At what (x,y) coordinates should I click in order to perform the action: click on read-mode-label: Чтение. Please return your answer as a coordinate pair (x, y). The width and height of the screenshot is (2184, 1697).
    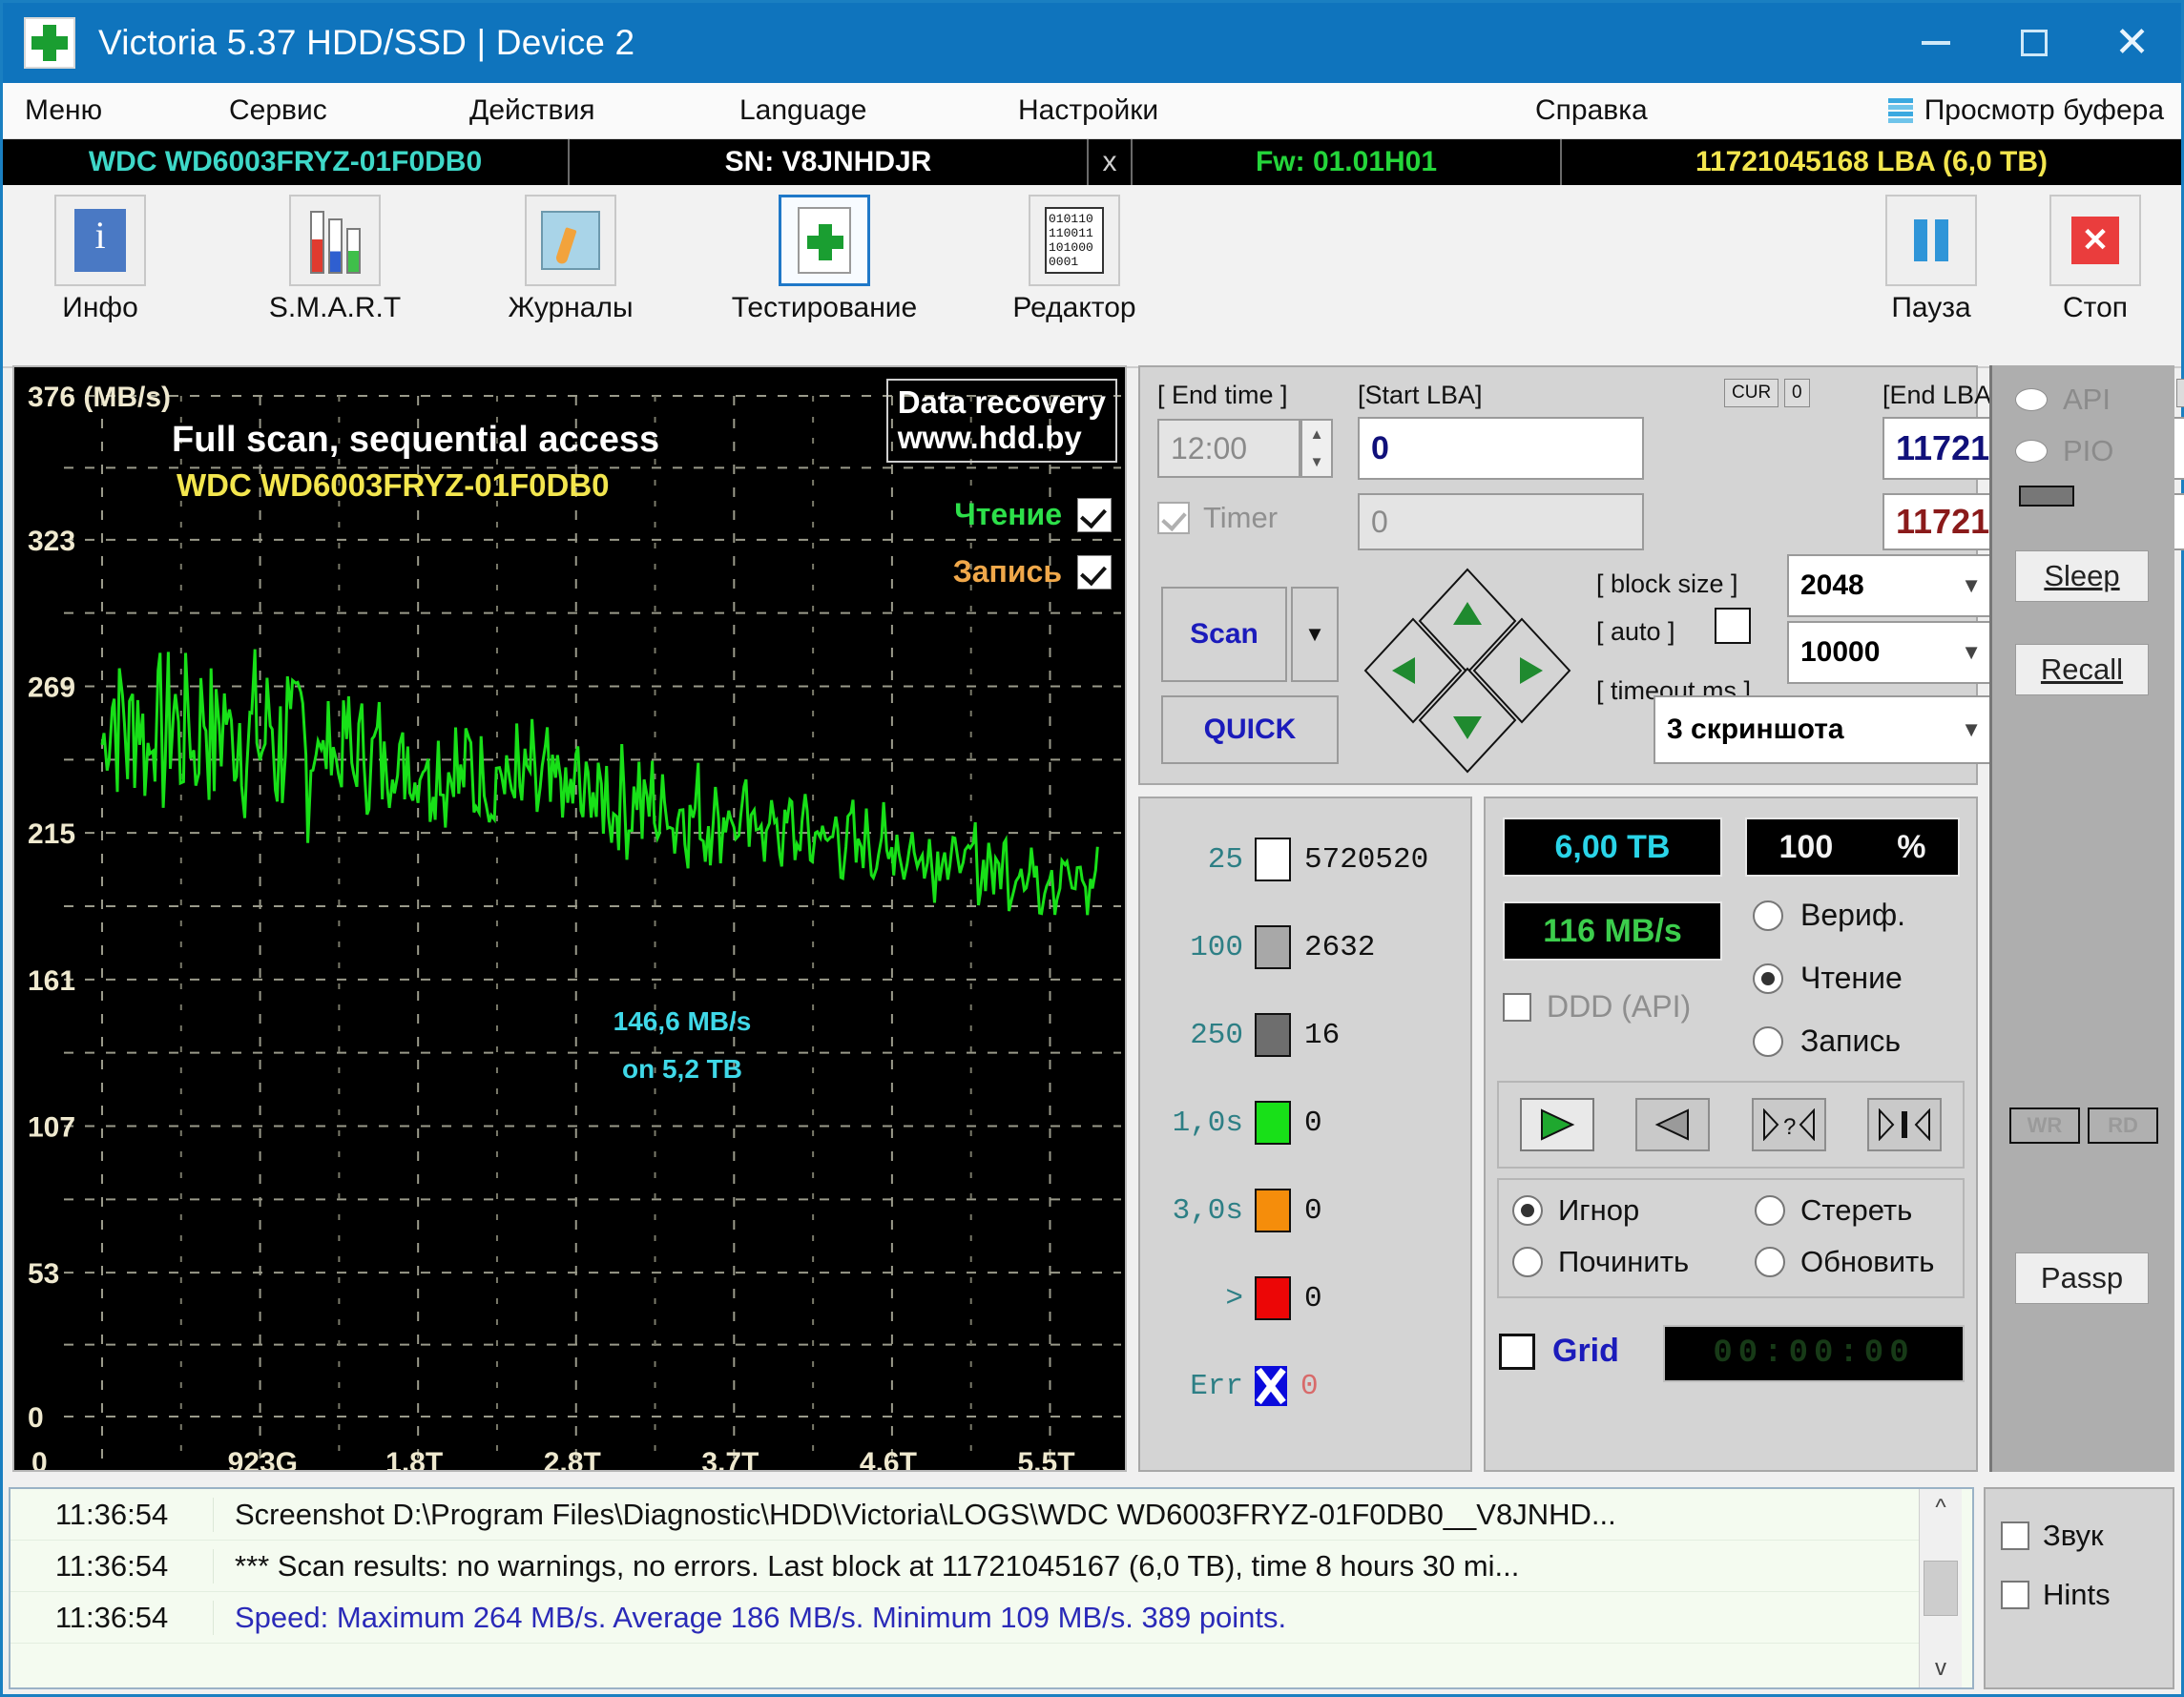
    Looking at the image, I should click on (1852, 978).